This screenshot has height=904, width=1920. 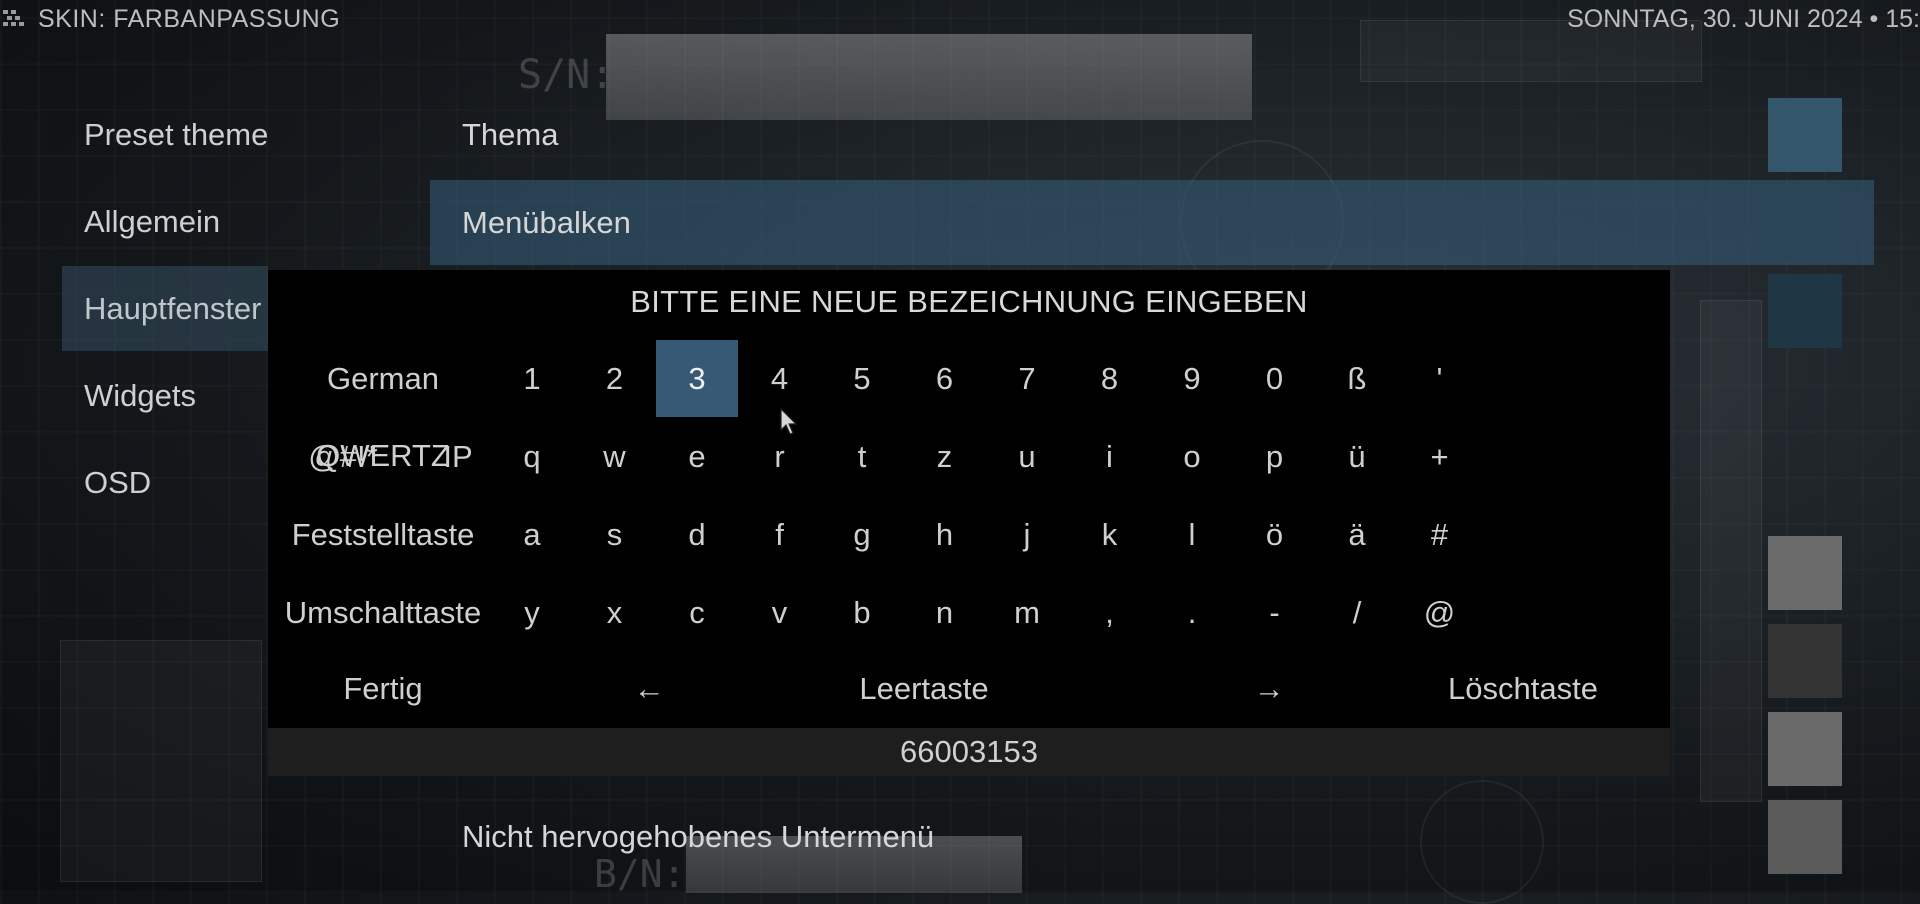 What do you see at coordinates (1027, 612) in the screenshot?
I see `key-4-7: m` at bounding box center [1027, 612].